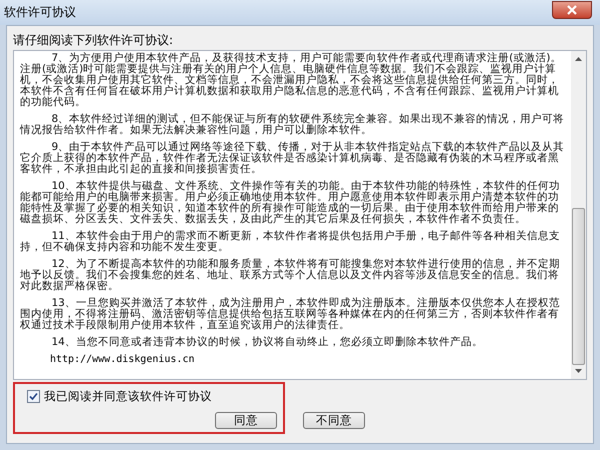 The image size is (600, 450). Describe the element at coordinates (334, 420) in the screenshot. I see `disagree-button: 不同意` at that location.